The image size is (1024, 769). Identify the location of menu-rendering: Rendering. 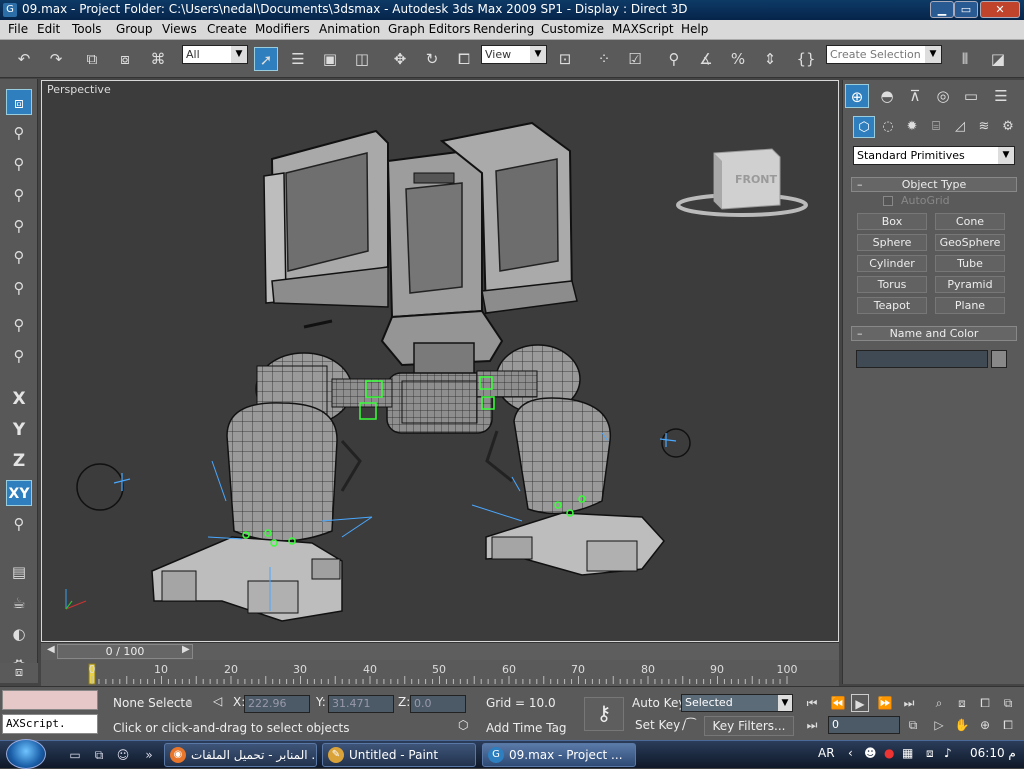
(503, 29).